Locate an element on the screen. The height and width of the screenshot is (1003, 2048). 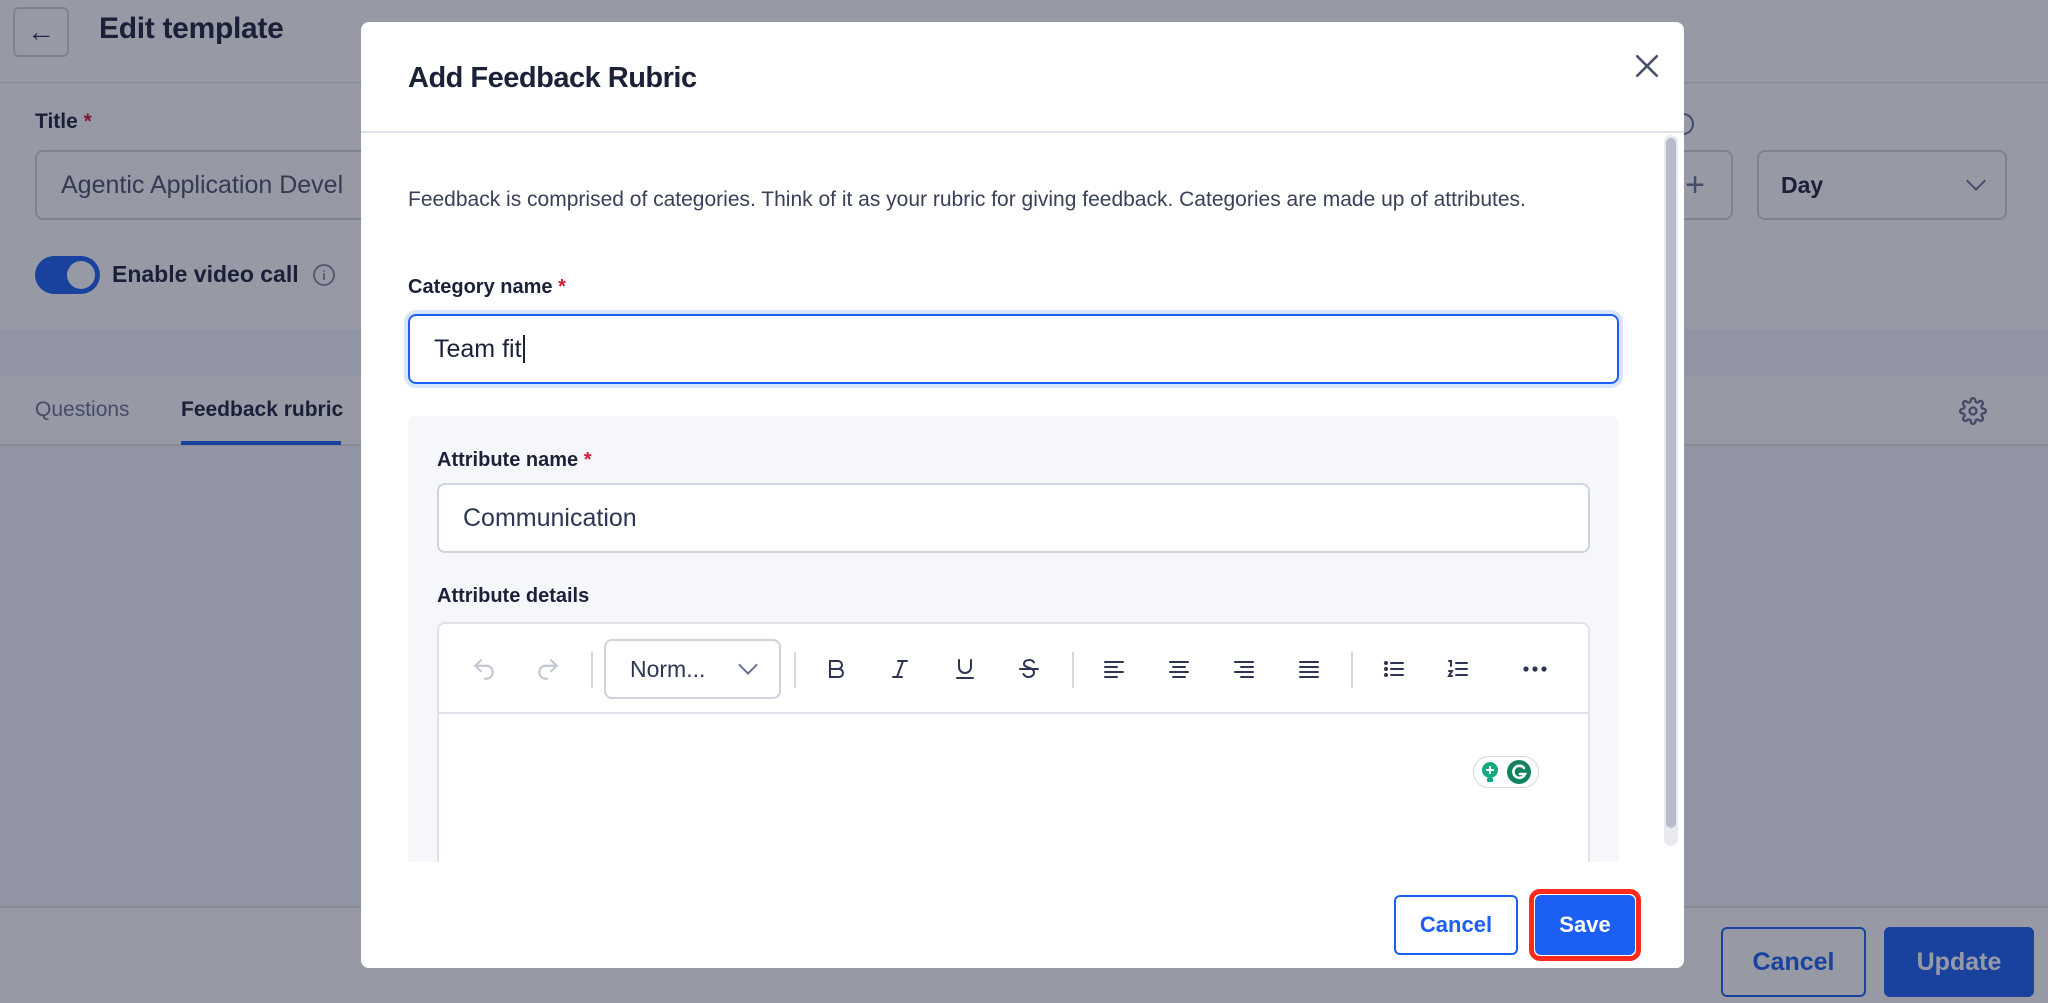
bold-icon is located at coordinates (836, 669).